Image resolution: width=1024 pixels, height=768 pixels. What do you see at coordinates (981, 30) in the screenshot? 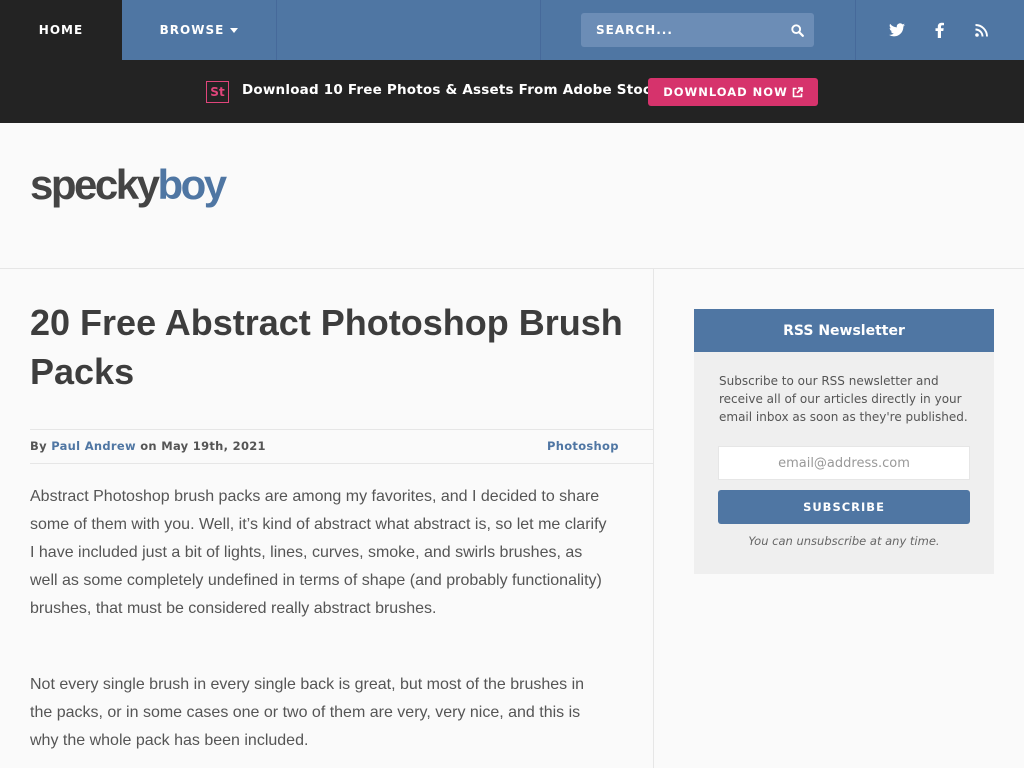
I see `rss-icon` at bounding box center [981, 30].